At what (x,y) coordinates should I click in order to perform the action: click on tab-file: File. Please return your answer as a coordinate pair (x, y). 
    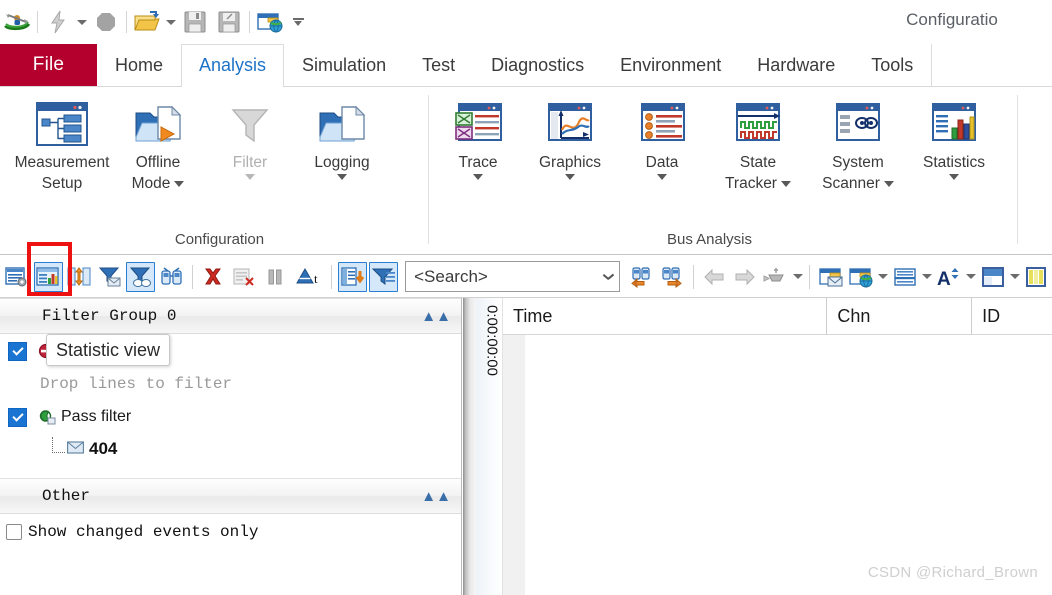
    Looking at the image, I should click on (48, 65).